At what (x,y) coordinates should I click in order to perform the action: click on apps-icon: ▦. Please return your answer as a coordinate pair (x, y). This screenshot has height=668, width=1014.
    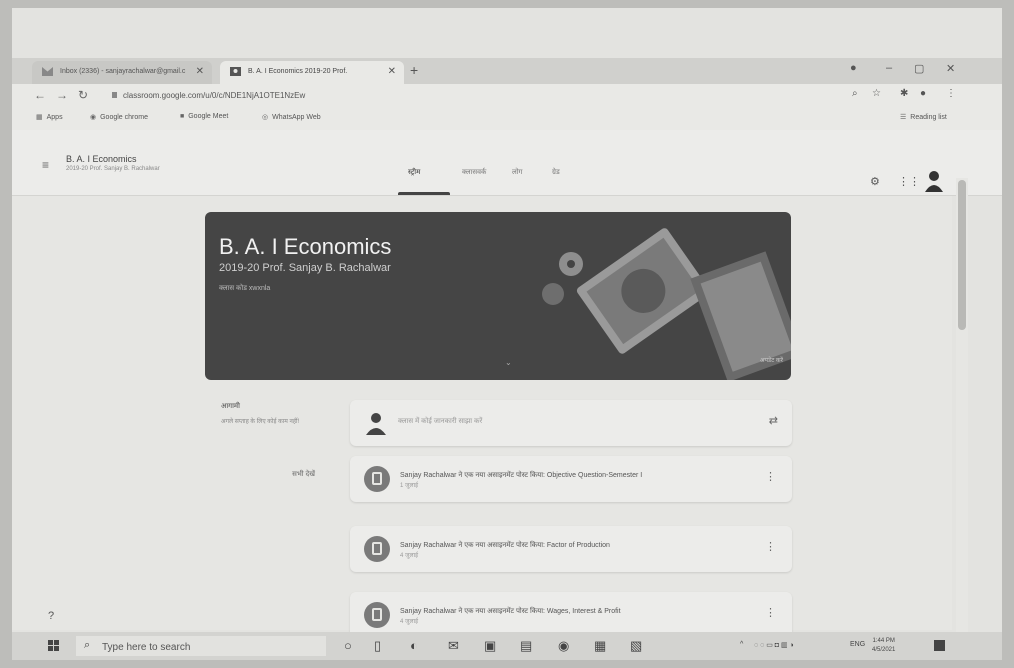
    Looking at the image, I should click on (39, 117).